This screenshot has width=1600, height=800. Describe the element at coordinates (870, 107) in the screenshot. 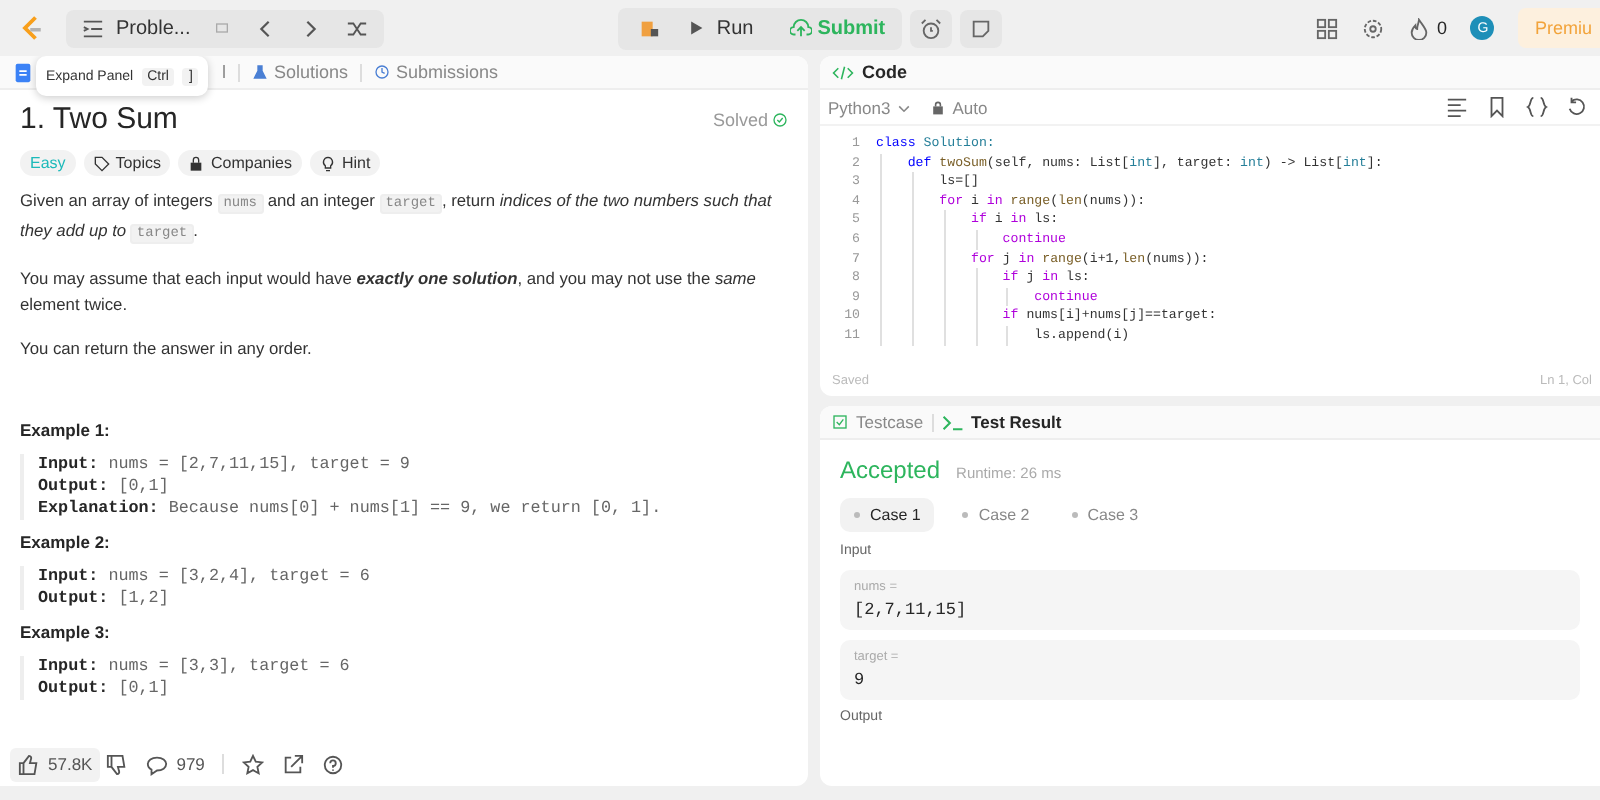

I see `language-dropdown: Python3` at that location.